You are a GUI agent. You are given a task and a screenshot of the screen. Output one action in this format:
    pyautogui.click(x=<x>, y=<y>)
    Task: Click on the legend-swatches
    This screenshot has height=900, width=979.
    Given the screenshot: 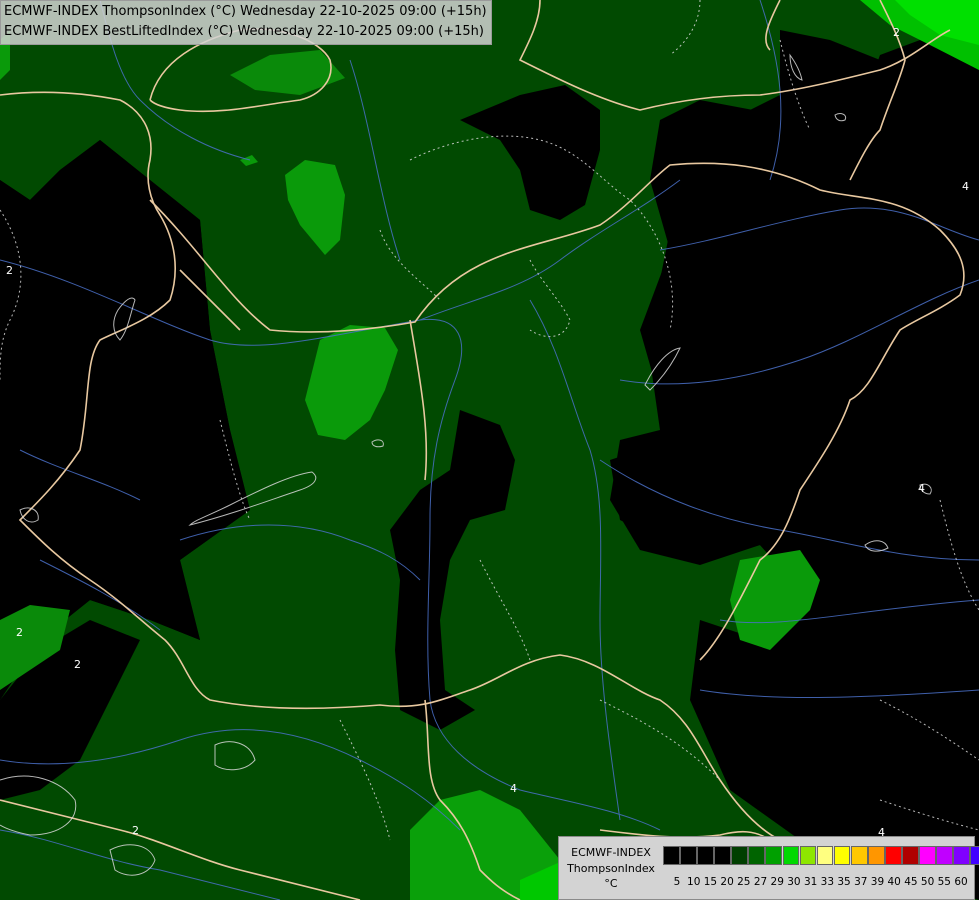 What is the action you would take?
    pyautogui.click(x=821, y=855)
    